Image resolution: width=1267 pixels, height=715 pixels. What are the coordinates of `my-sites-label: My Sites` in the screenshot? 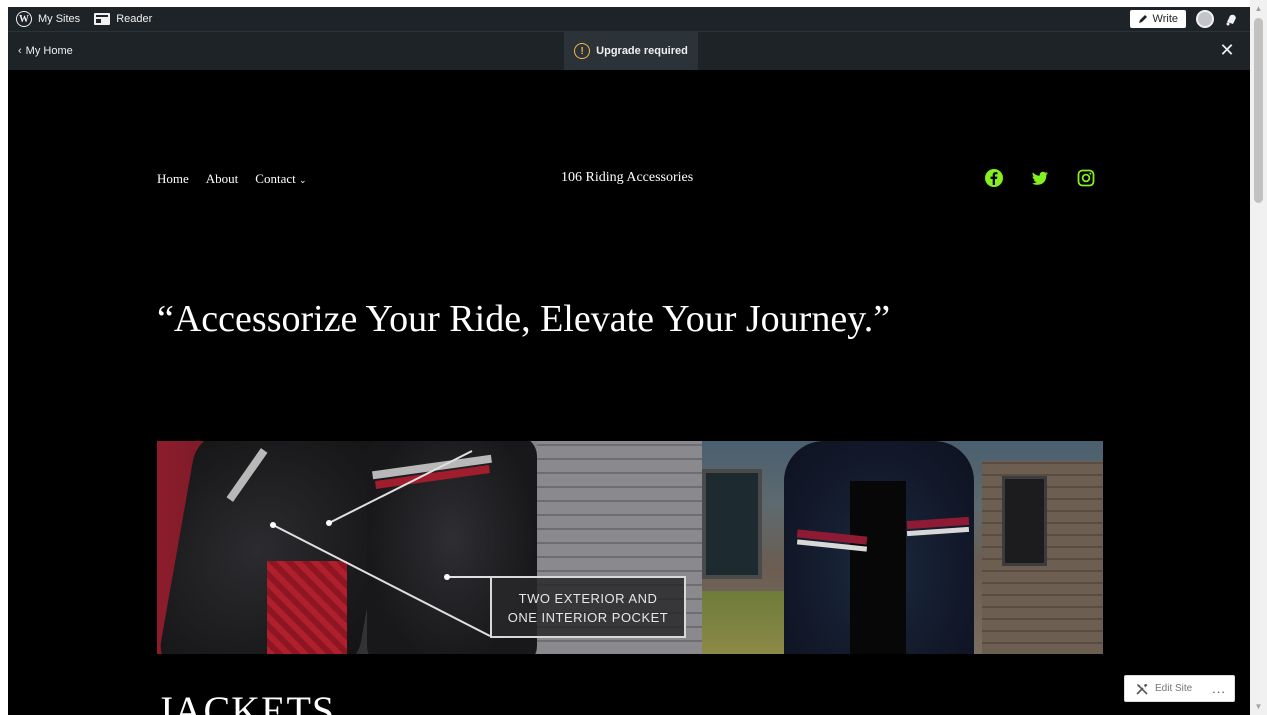 It's located at (59, 19).